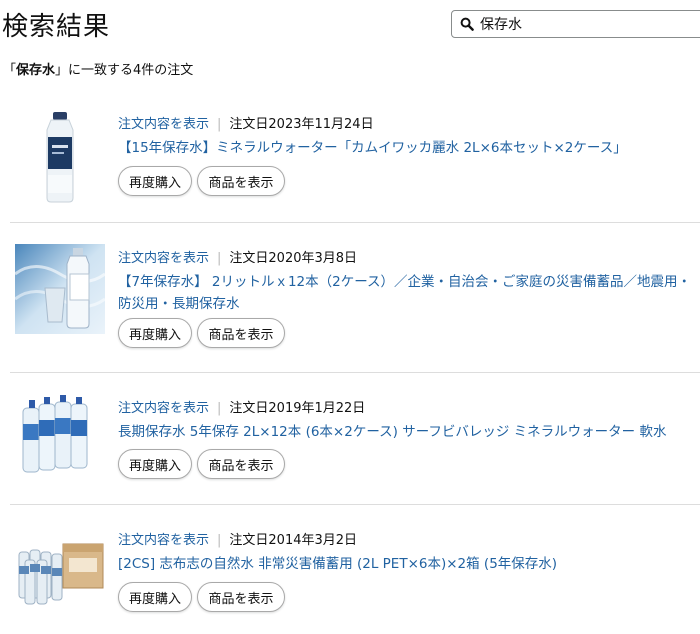  I want to click on order-meta: 注文内容を表示 | 注文日2023年11月24日, so click(246, 124).